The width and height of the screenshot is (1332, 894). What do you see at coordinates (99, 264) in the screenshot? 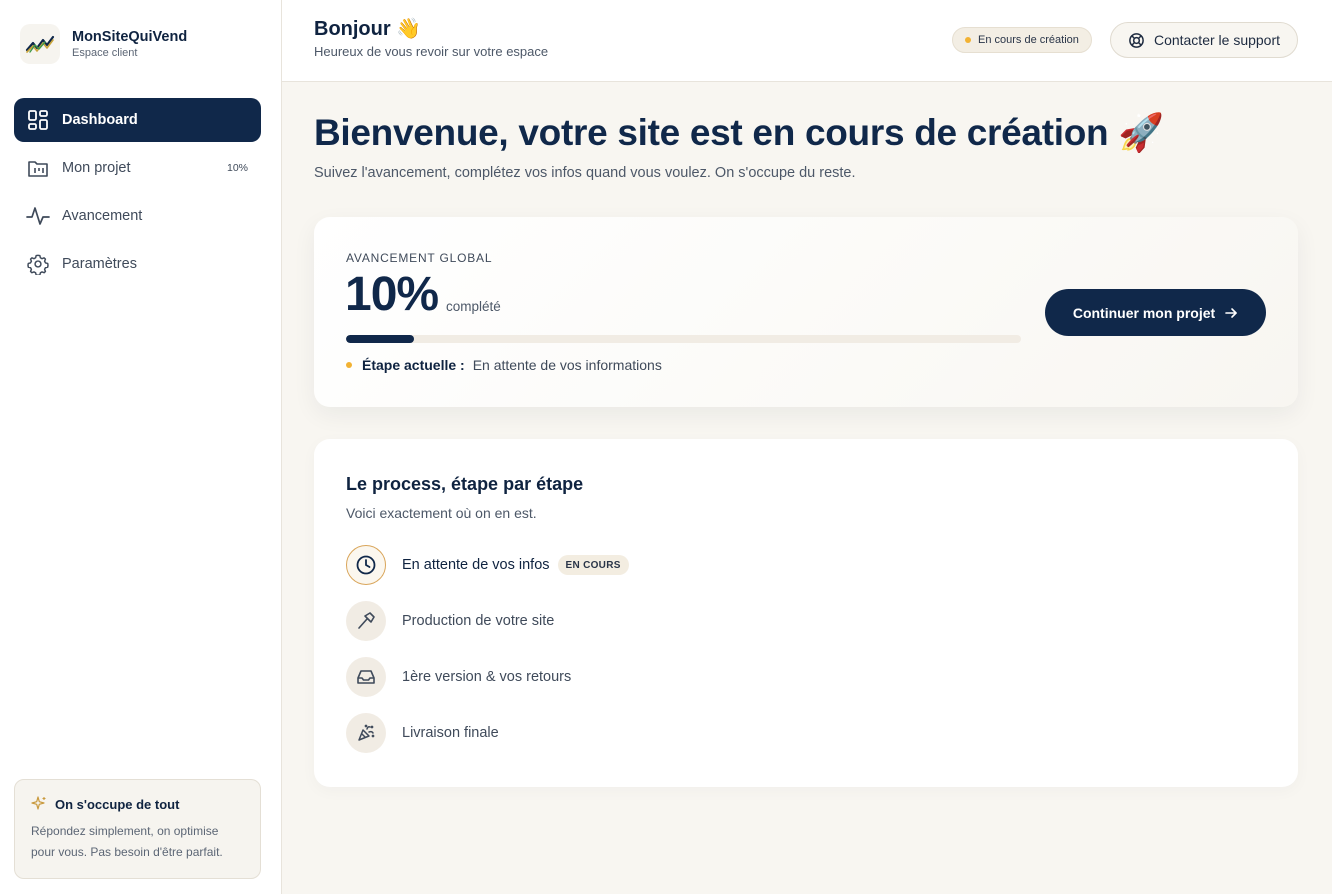
I see `sidebar-item-label: Paramètres` at bounding box center [99, 264].